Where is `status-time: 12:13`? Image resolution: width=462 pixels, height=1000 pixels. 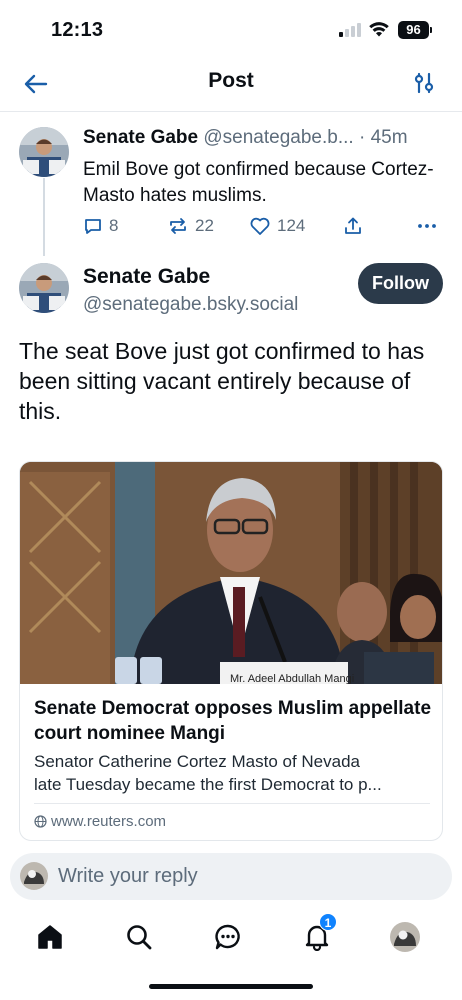 status-time: 12:13 is located at coordinates (77, 30).